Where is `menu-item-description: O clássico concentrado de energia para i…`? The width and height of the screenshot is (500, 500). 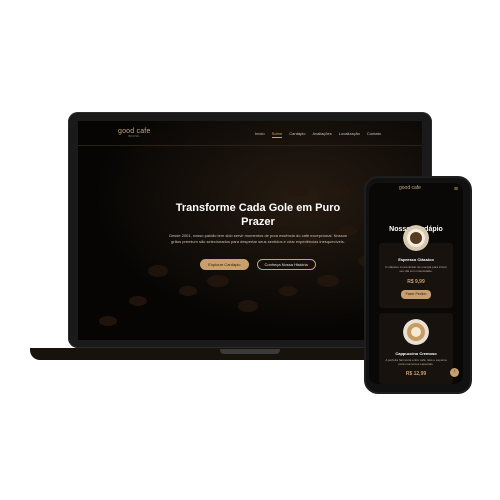
menu-item-description: O clássico concentrado de energia para i… is located at coordinates (416, 269).